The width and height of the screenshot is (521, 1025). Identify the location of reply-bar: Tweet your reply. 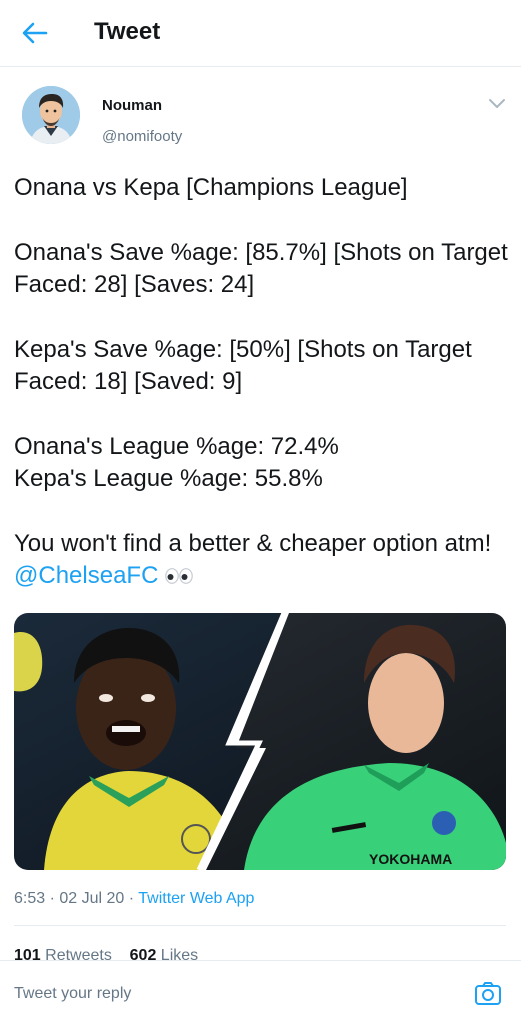
(260, 992).